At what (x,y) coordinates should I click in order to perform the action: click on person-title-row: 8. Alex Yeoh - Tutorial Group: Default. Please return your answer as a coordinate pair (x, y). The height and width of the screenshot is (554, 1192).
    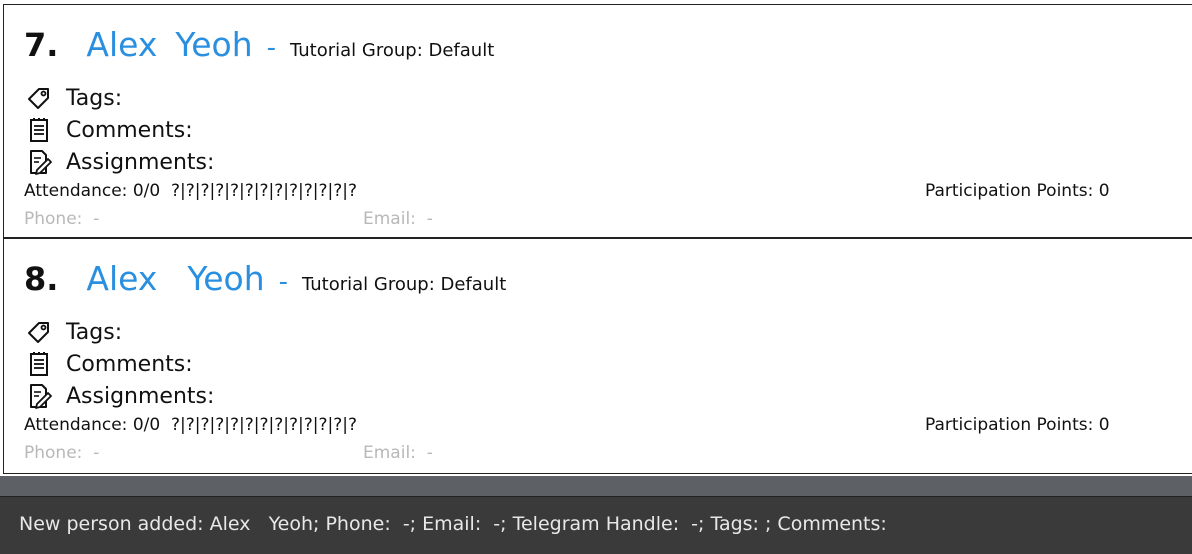
    Looking at the image, I should click on (265, 278).